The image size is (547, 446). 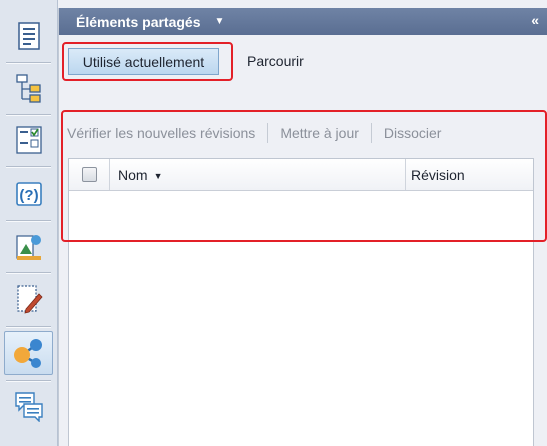 I want to click on list-header: Nom ▼ Révision, so click(x=301, y=175).